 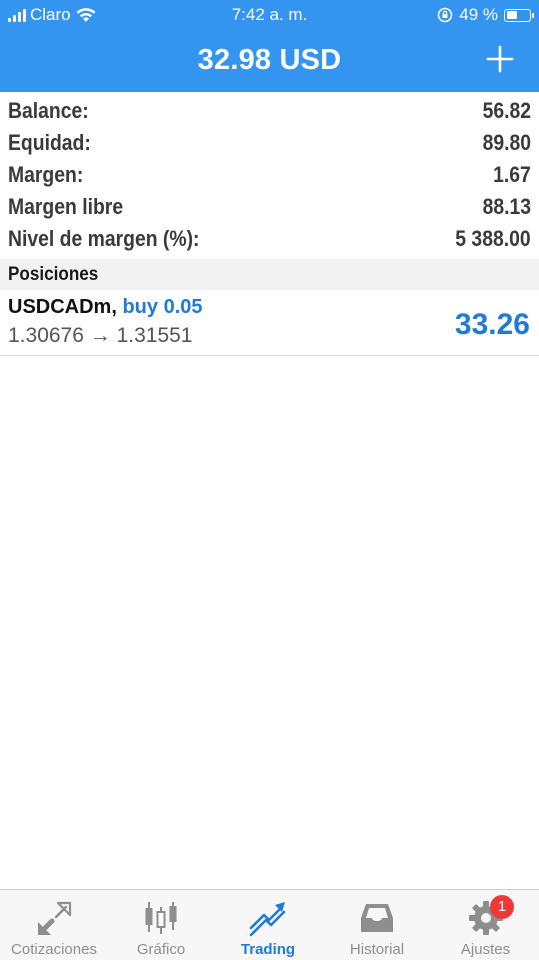 I want to click on status-bar: Claro 7:42 a. m. 49 %, so click(x=269, y=15).